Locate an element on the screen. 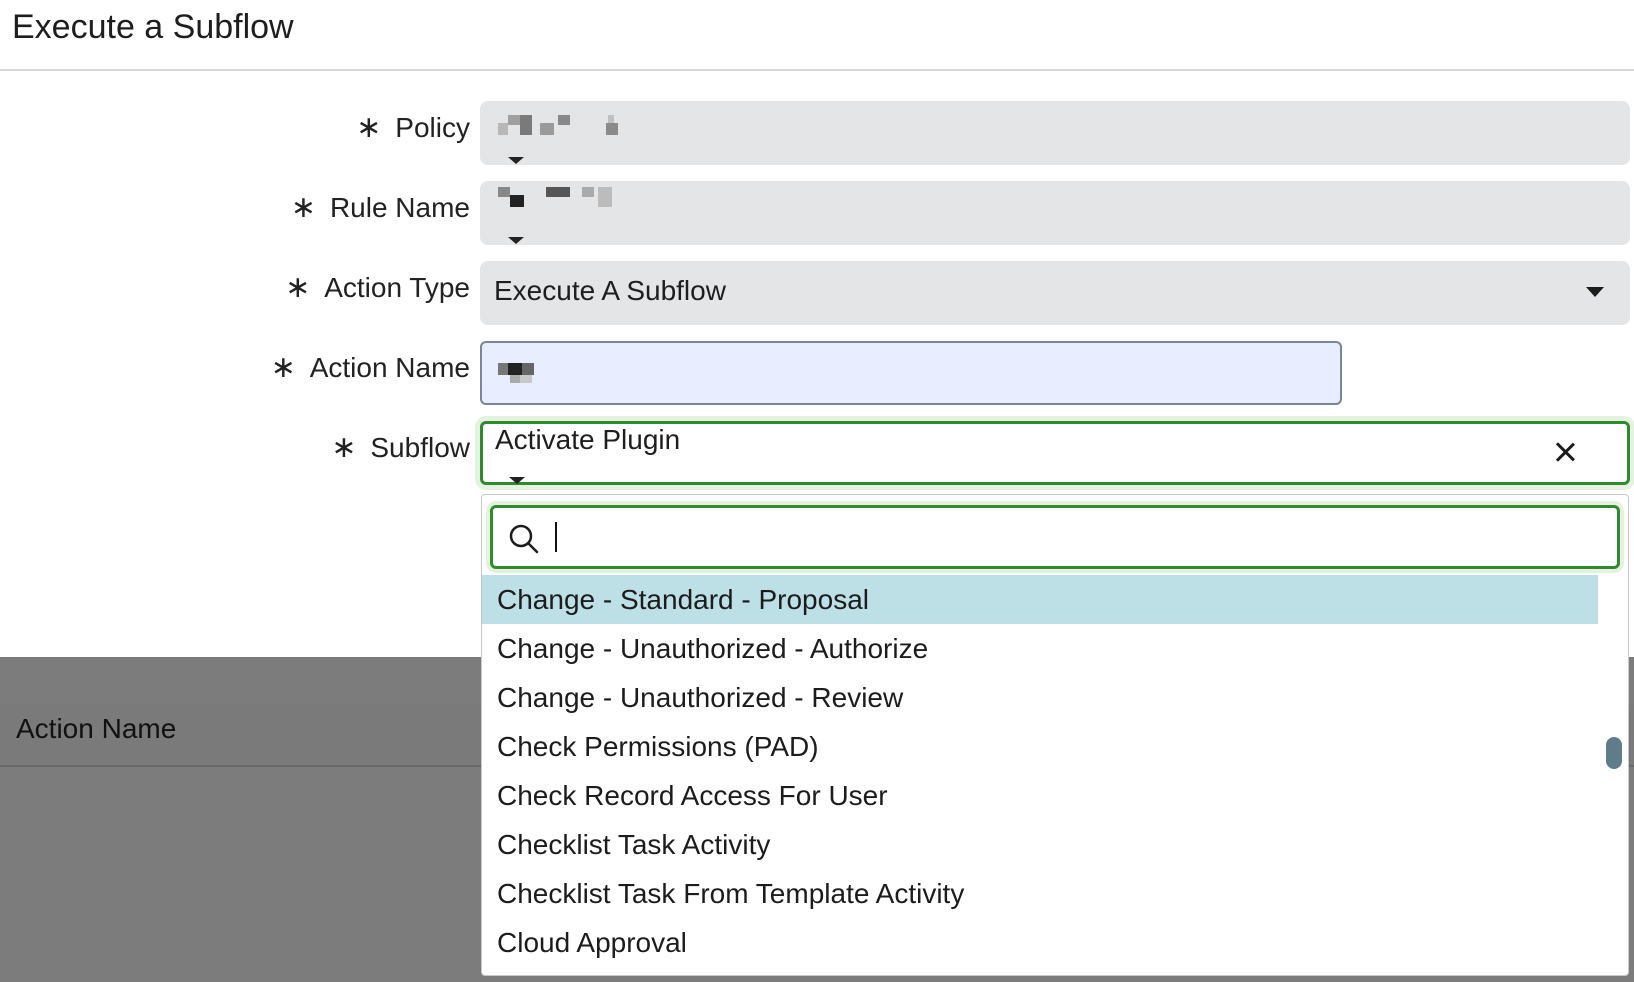 The image size is (1634, 982). action-name-label-text: Action Name is located at coordinates (389, 367).